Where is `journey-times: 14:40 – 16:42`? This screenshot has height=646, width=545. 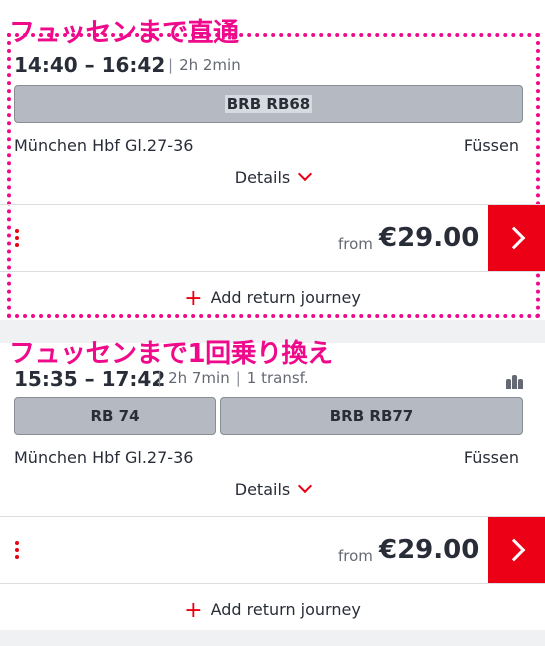 journey-times: 14:40 – 16:42 is located at coordinates (90, 65).